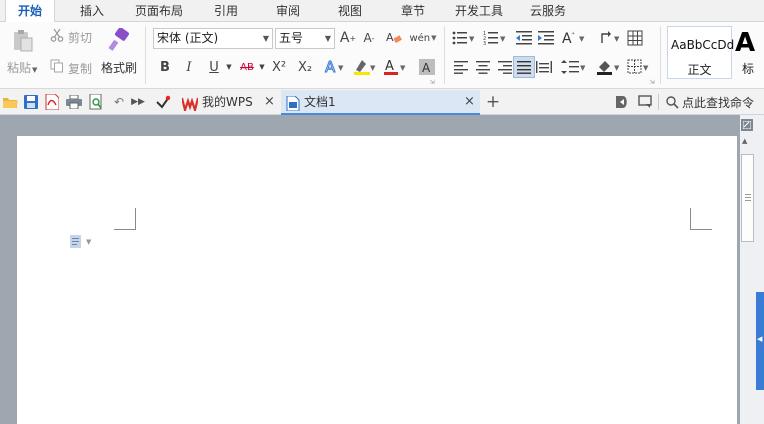 Image resolution: width=764 pixels, height=424 pixels. I want to click on numbered-list-icon: 1 2 3 ▼, so click(495, 38).